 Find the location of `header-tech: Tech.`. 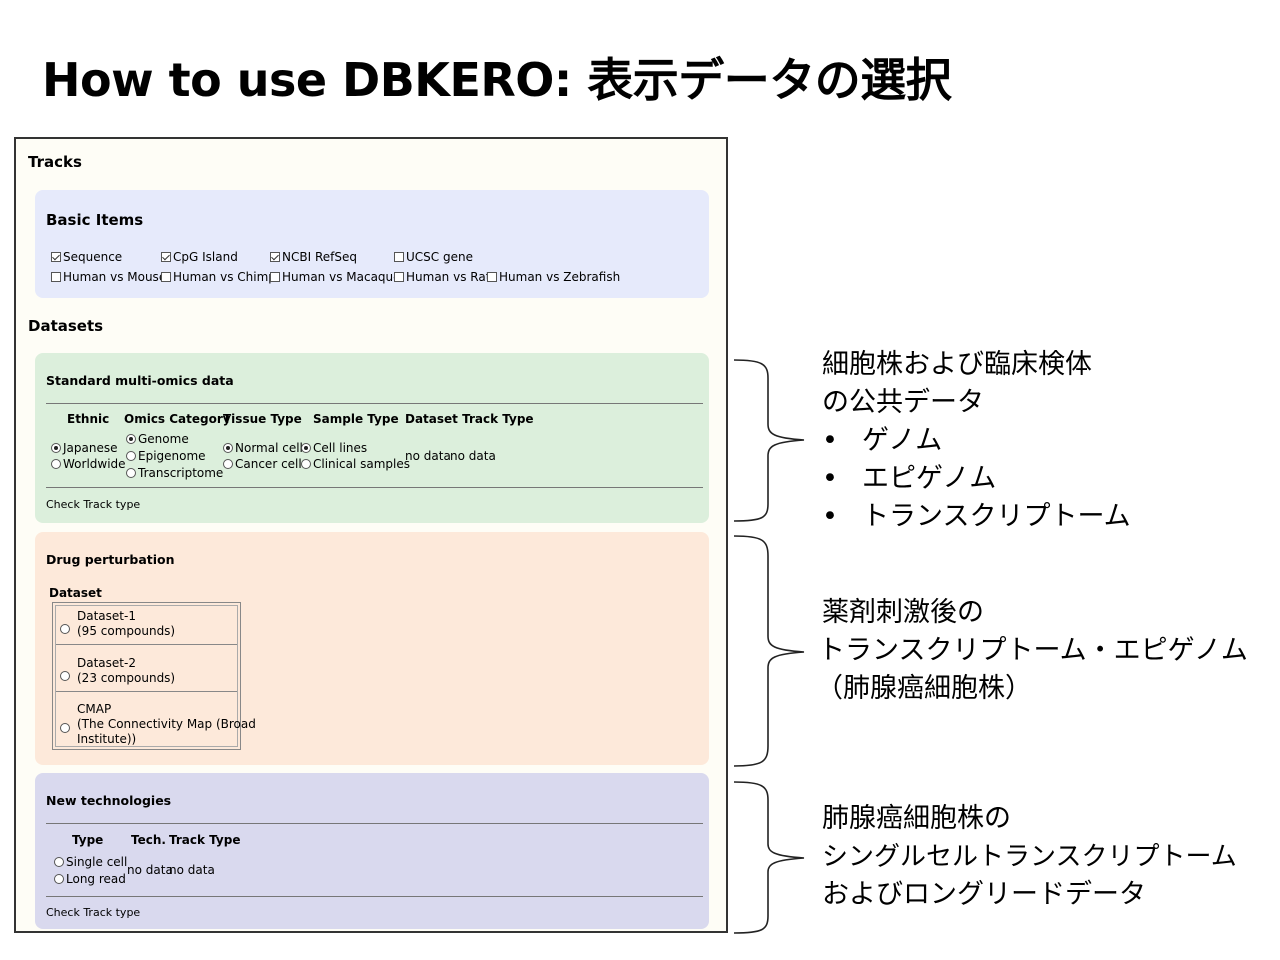

header-tech: Tech. is located at coordinates (148, 840).